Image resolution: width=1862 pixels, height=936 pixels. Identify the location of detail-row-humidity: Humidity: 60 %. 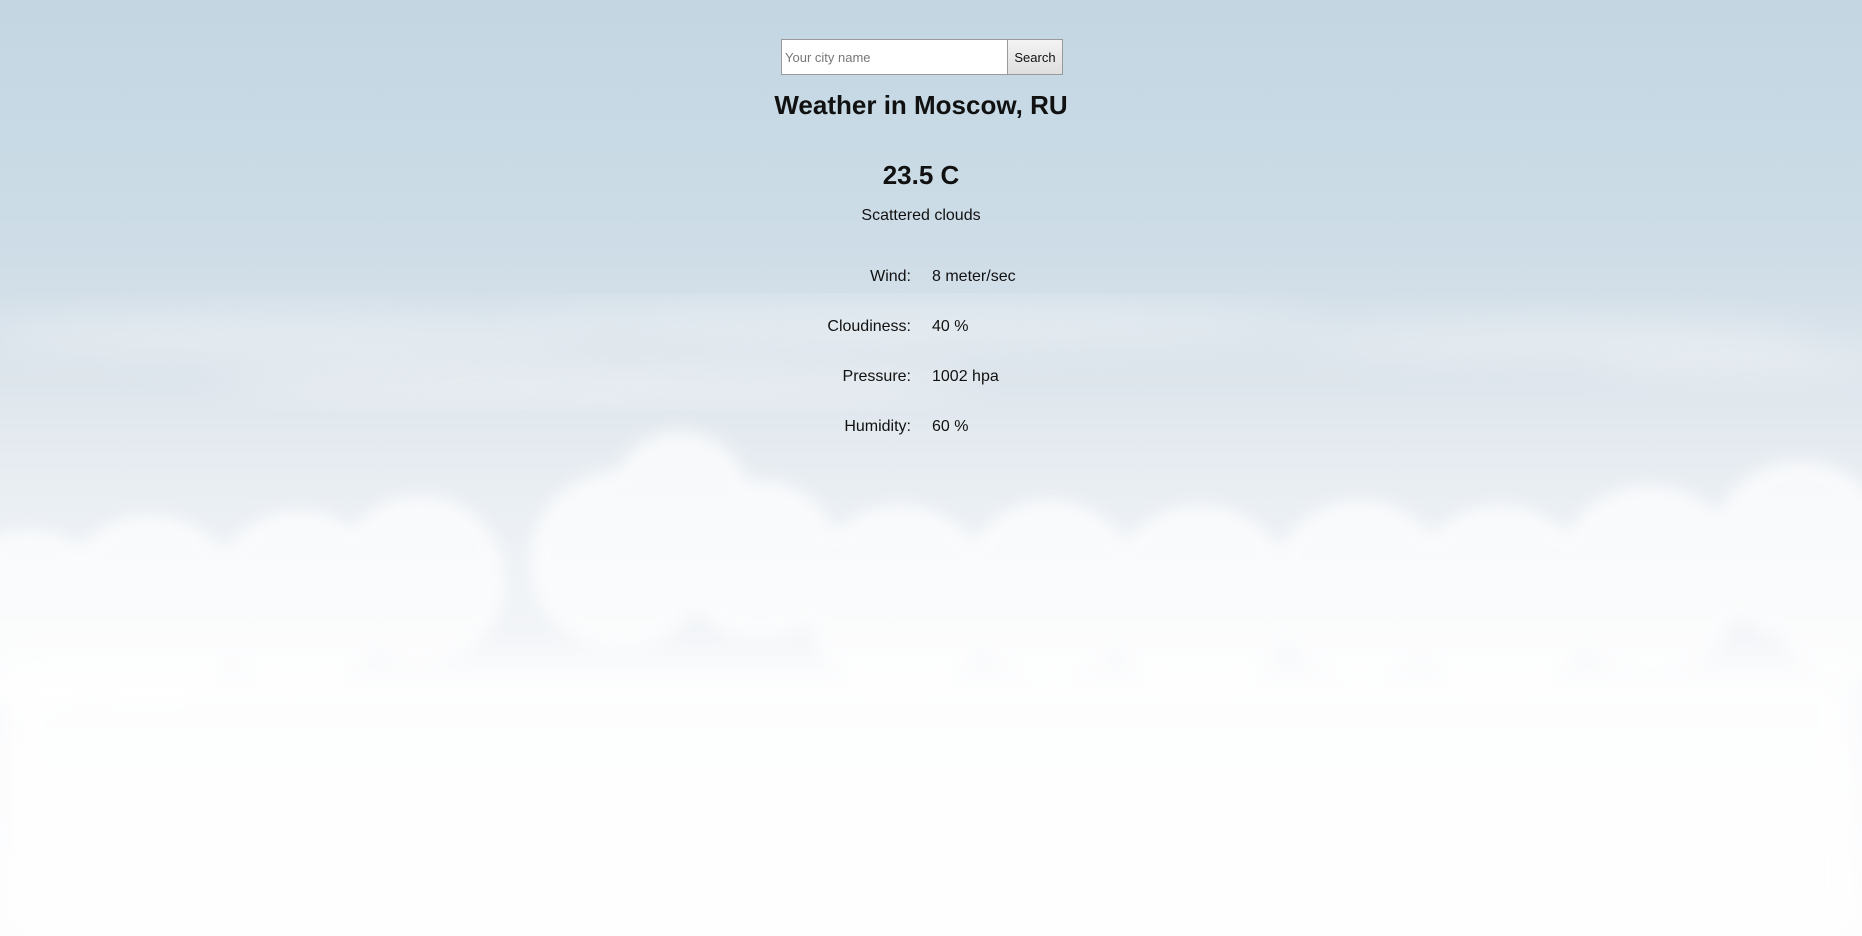
(930, 443).